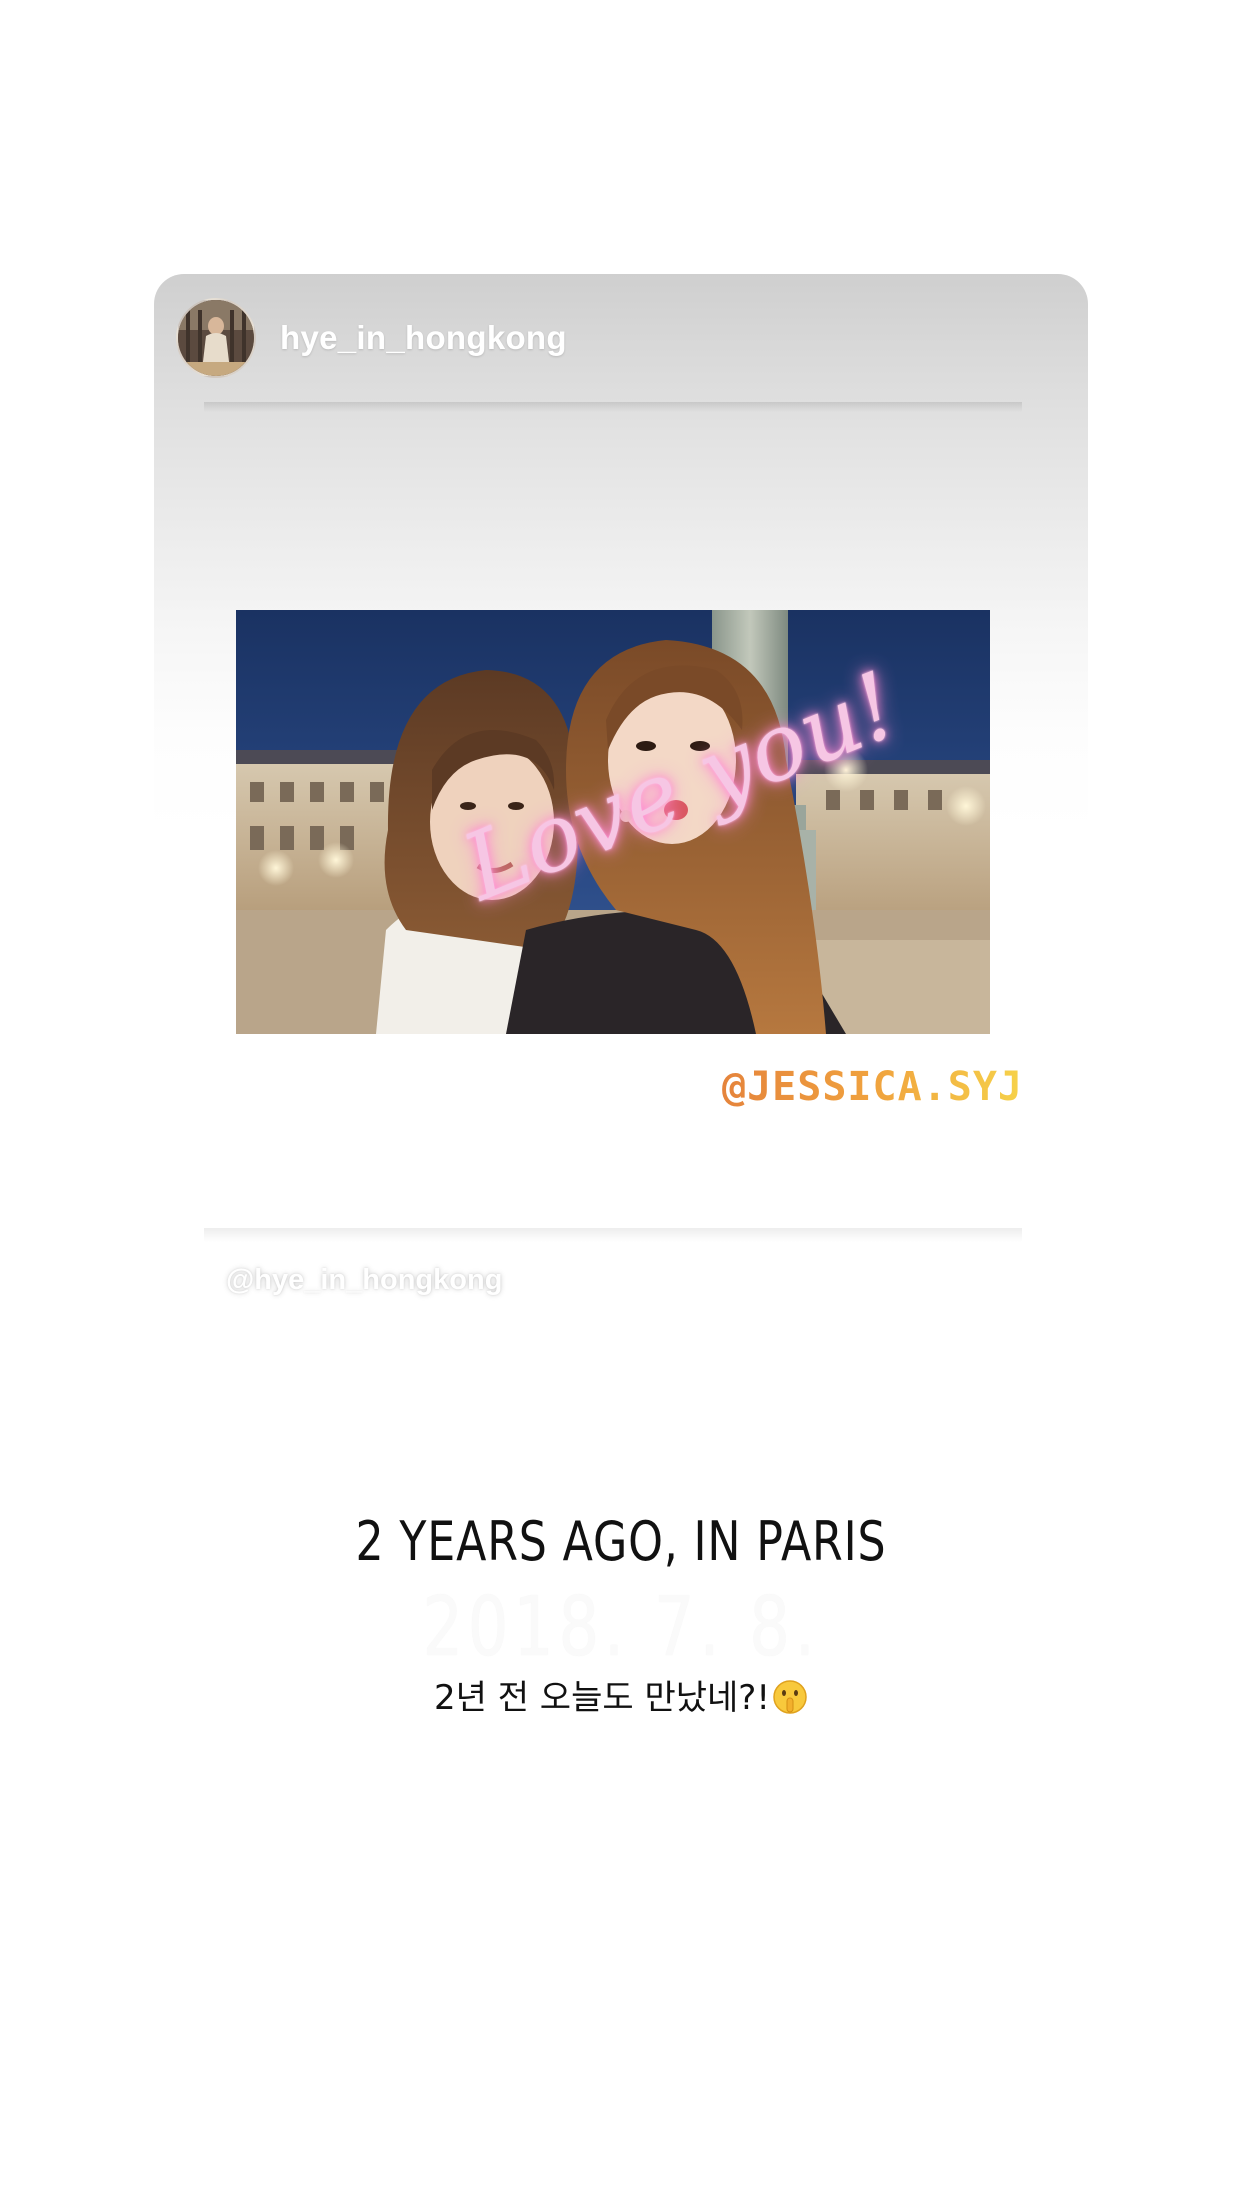  What do you see at coordinates (602, 1698) in the screenshot?
I see `caption-korean-text: 2년 전 오늘도 만났네?!` at bounding box center [602, 1698].